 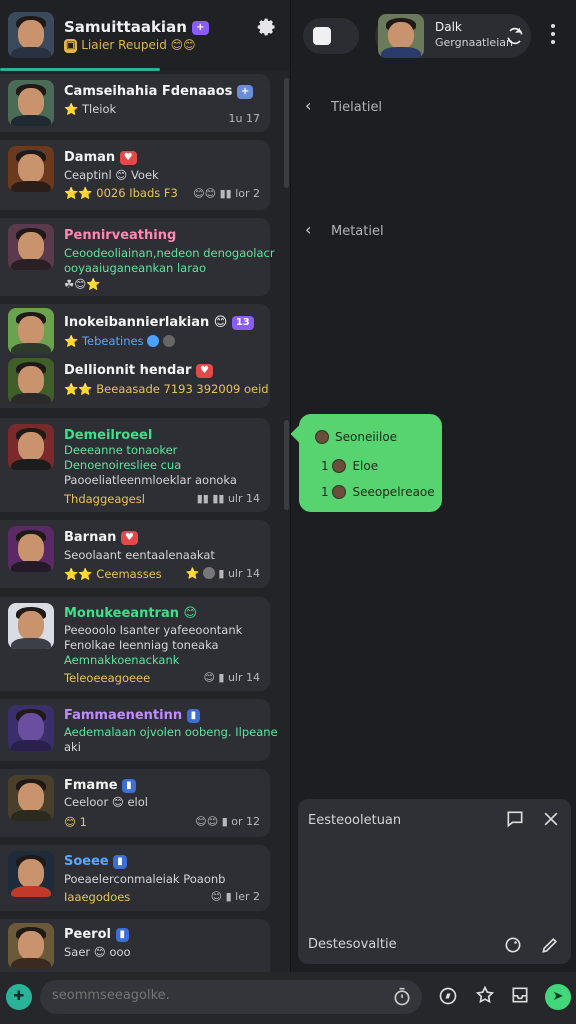 I want to click on my-status: ▣ Liaier Reupeid 😊😊, so click(x=130, y=45).